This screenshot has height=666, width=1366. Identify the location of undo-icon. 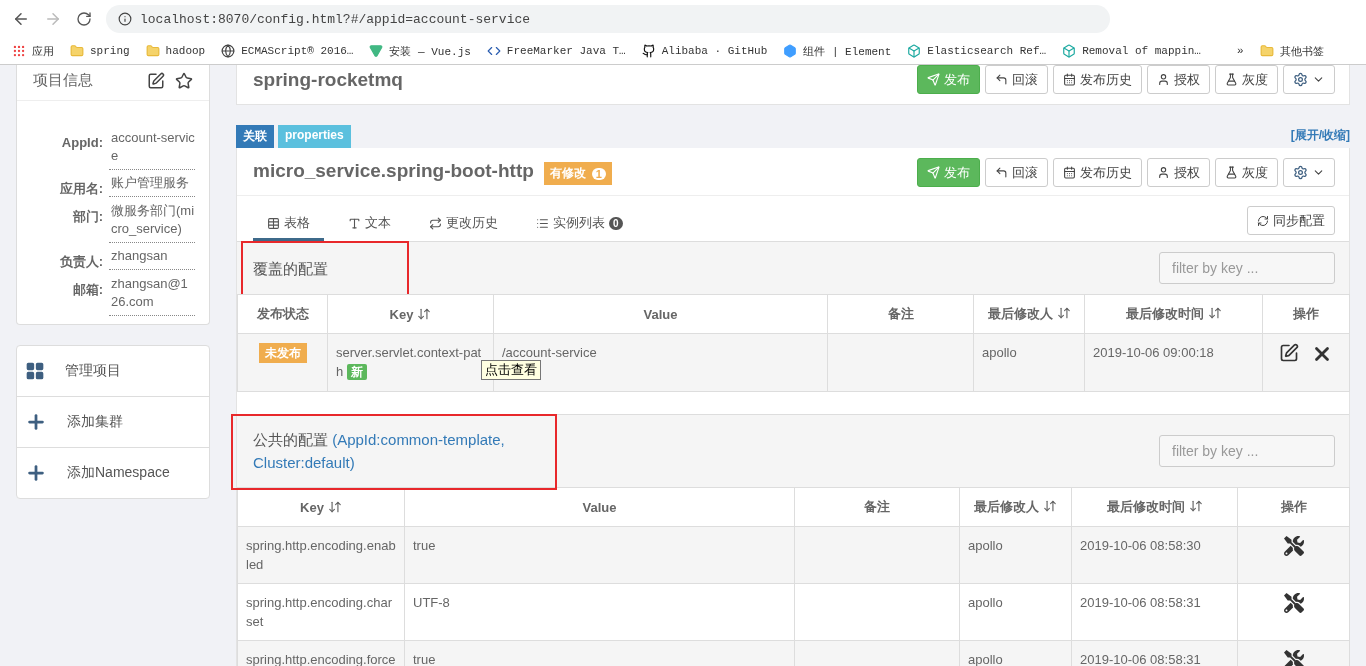
(1001, 79).